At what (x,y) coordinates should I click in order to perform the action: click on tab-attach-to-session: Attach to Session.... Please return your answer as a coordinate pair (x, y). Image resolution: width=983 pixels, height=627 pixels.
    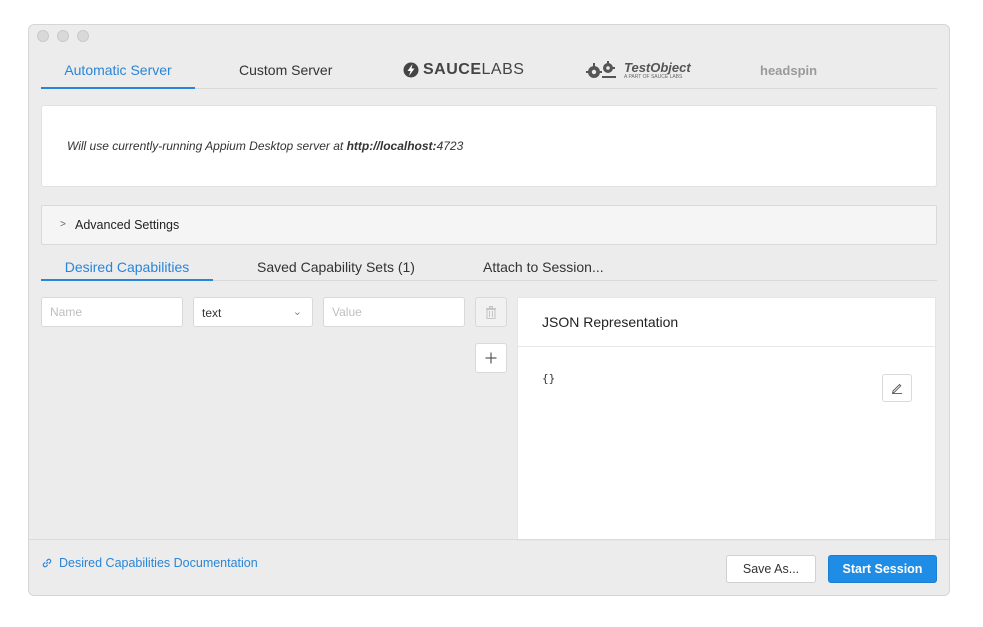
    Looking at the image, I should click on (543, 266).